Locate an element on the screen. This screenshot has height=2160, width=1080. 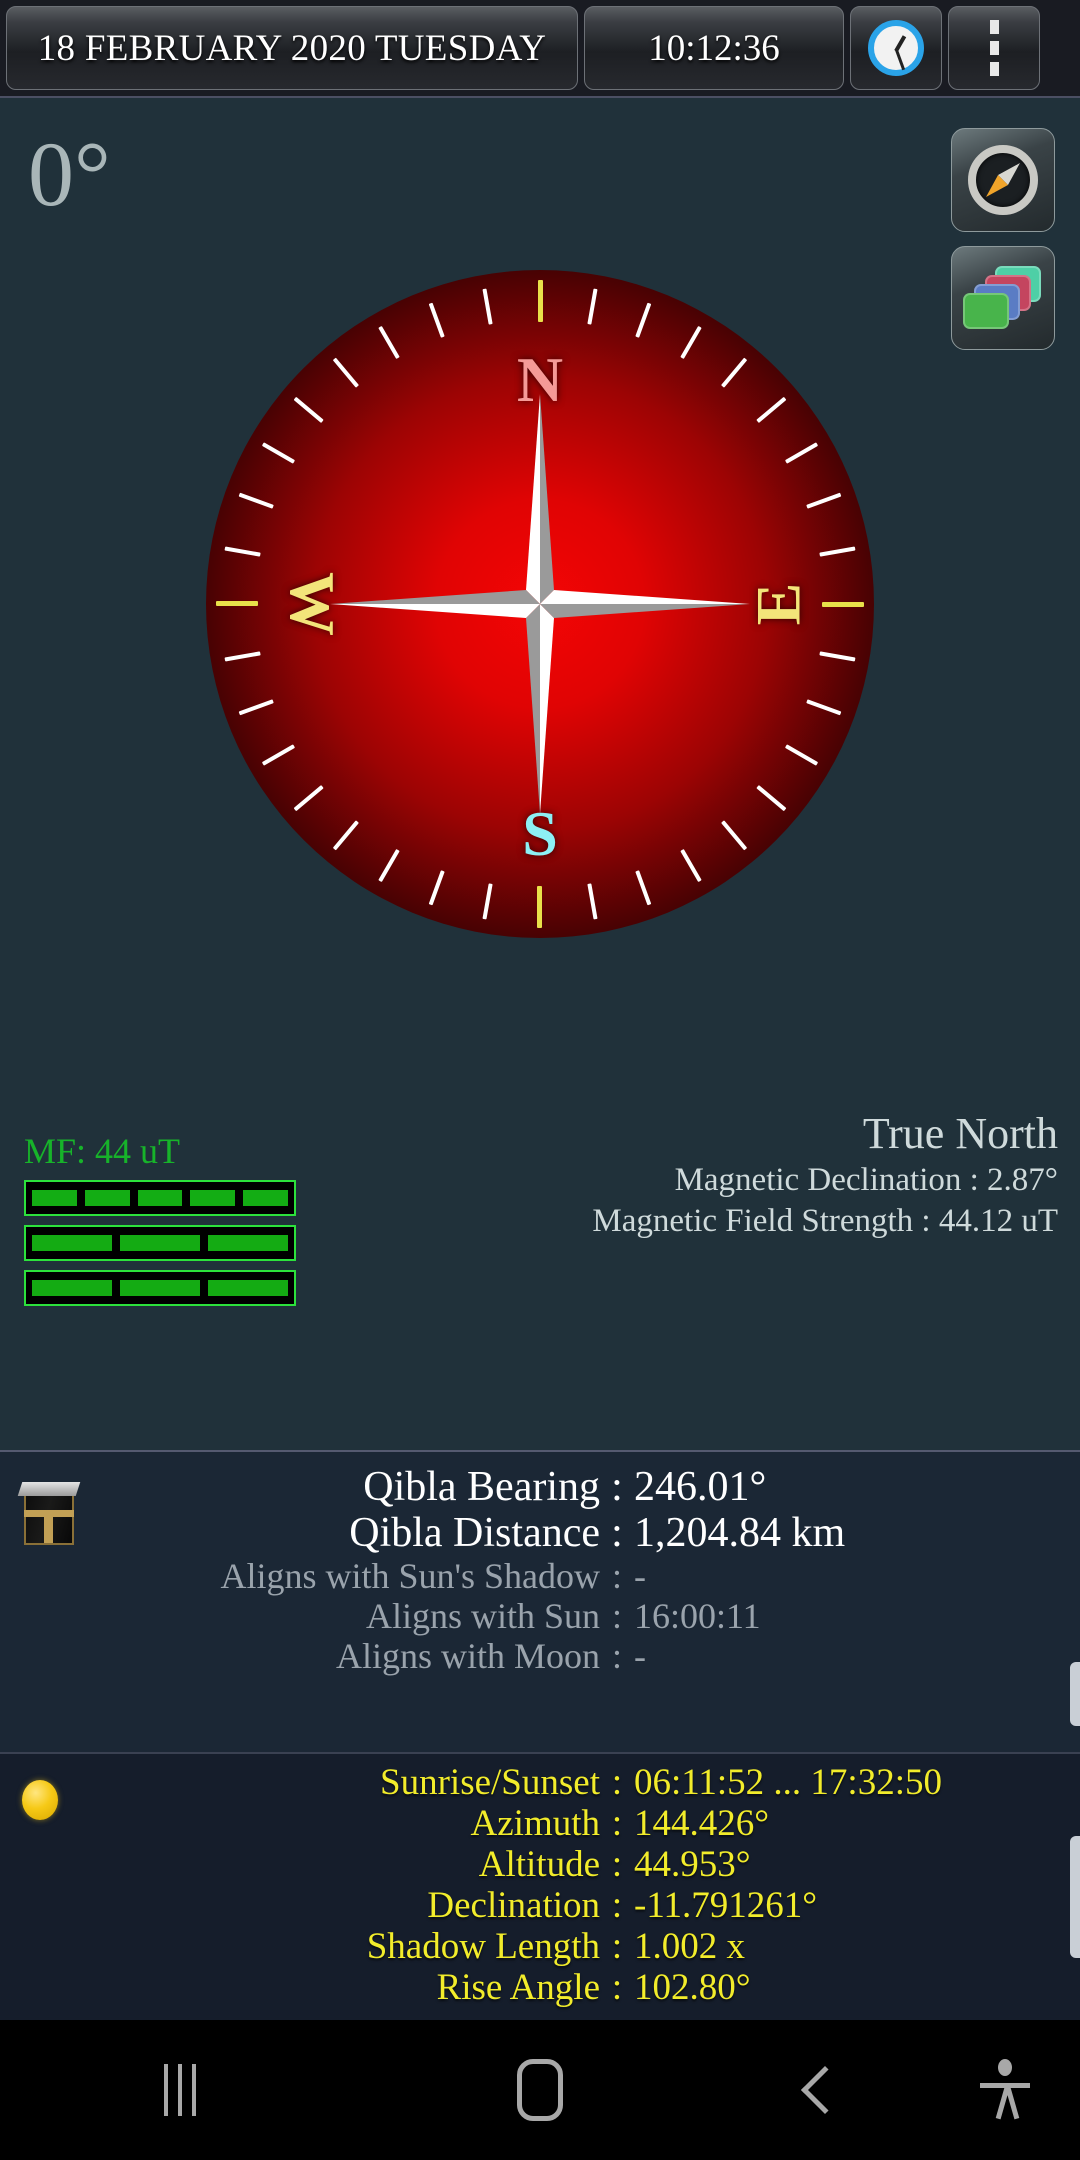
accessibility-icon is located at coordinates (1005, 2090).